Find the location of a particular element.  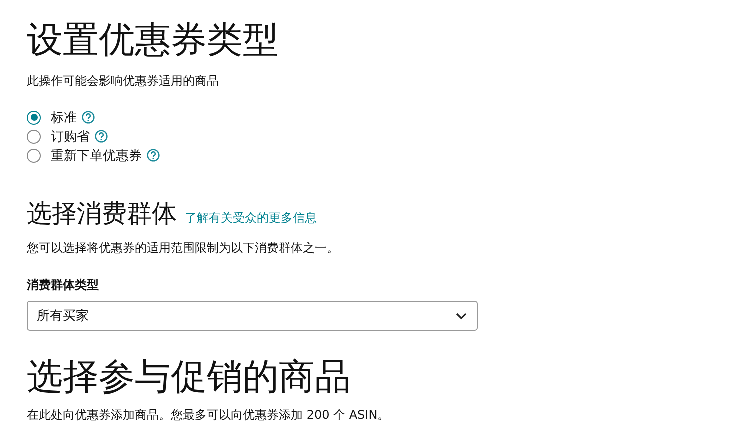

learn-more-link: 了解有关受众的更多信息 is located at coordinates (251, 218).